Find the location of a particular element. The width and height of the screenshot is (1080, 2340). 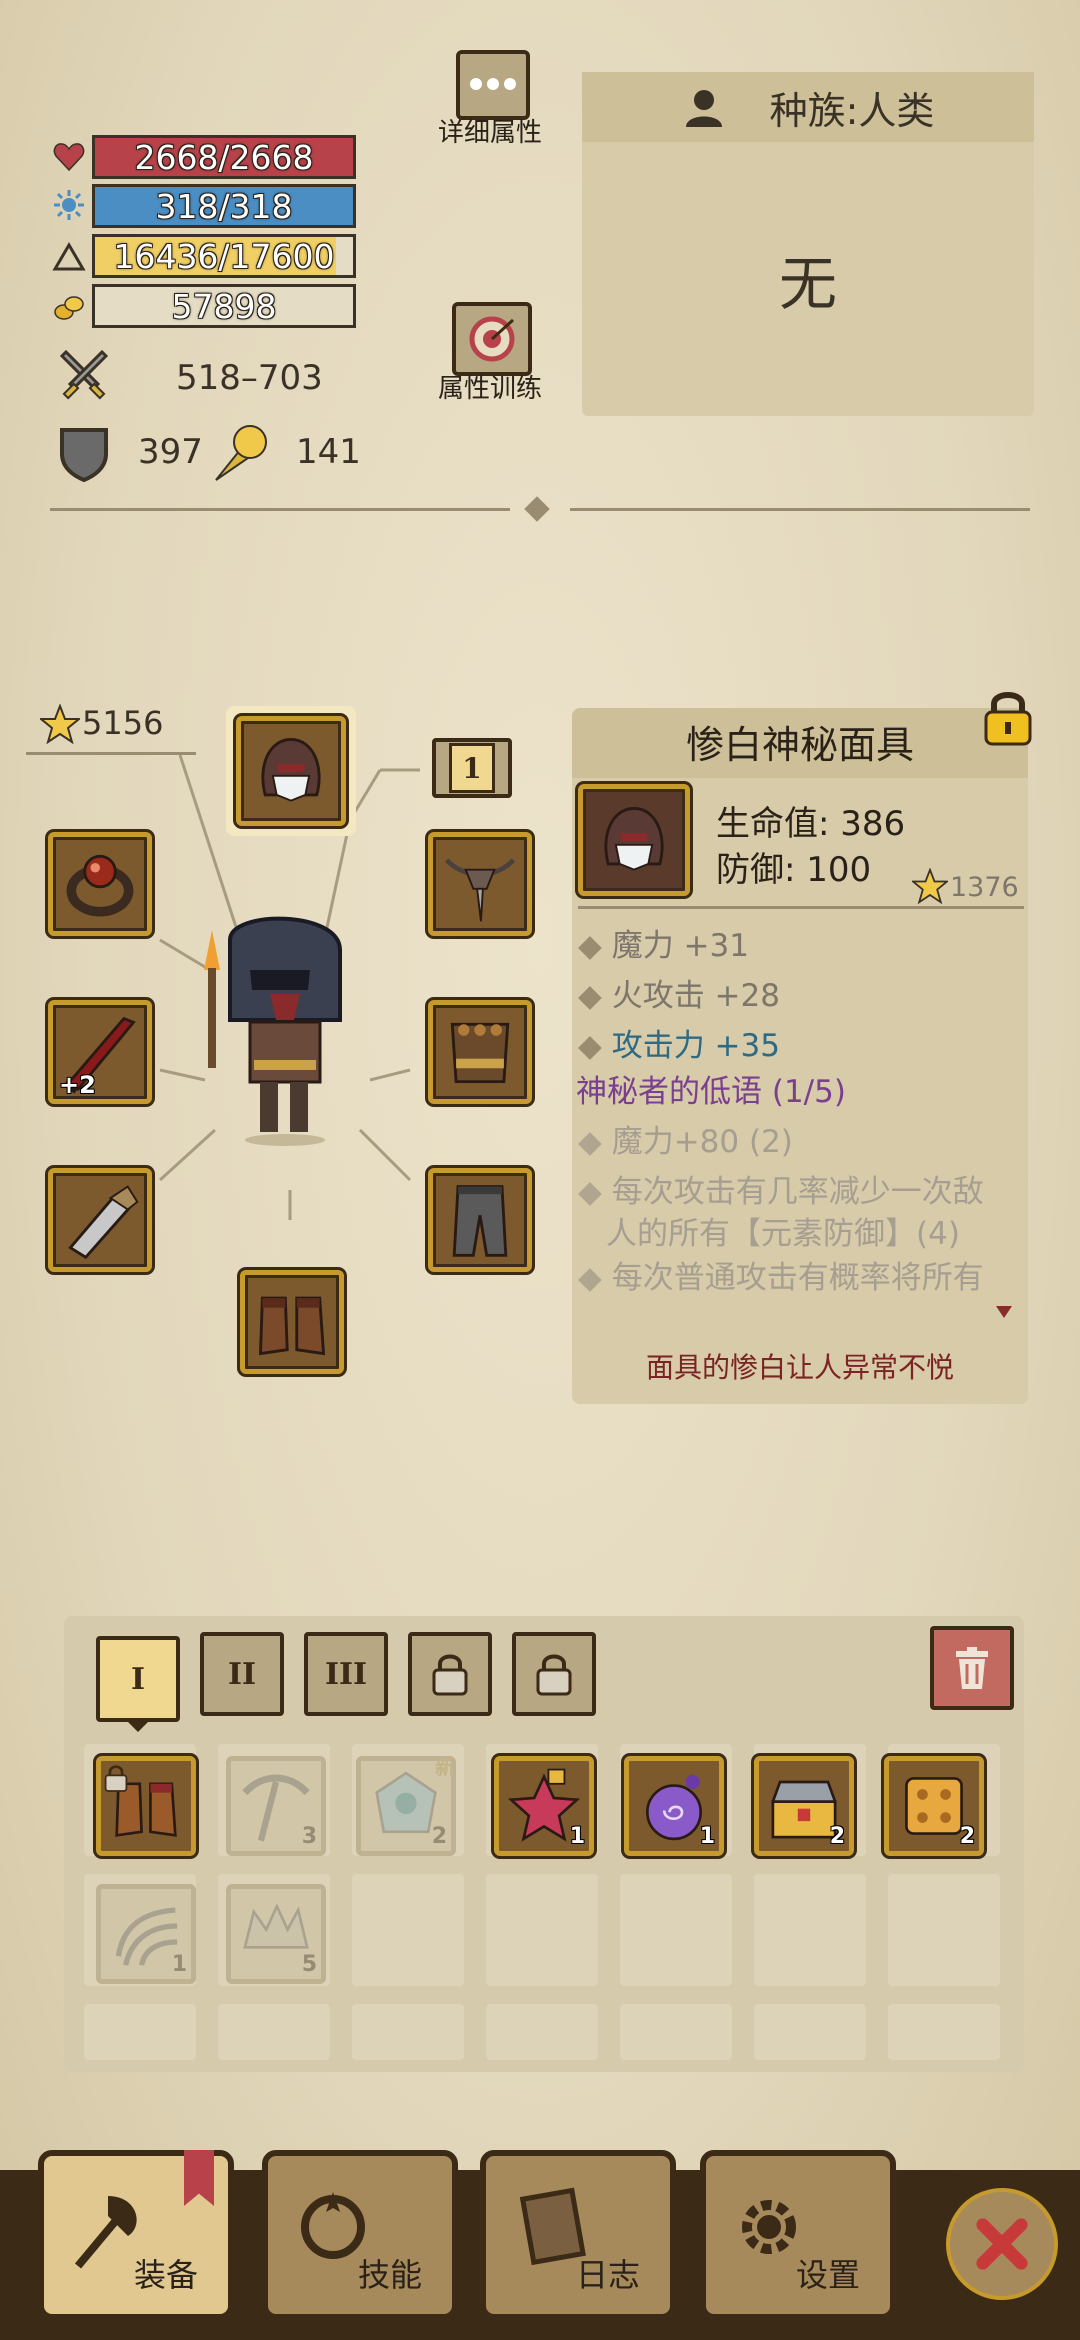

gold-bar: 57898 is located at coordinates (224, 306).